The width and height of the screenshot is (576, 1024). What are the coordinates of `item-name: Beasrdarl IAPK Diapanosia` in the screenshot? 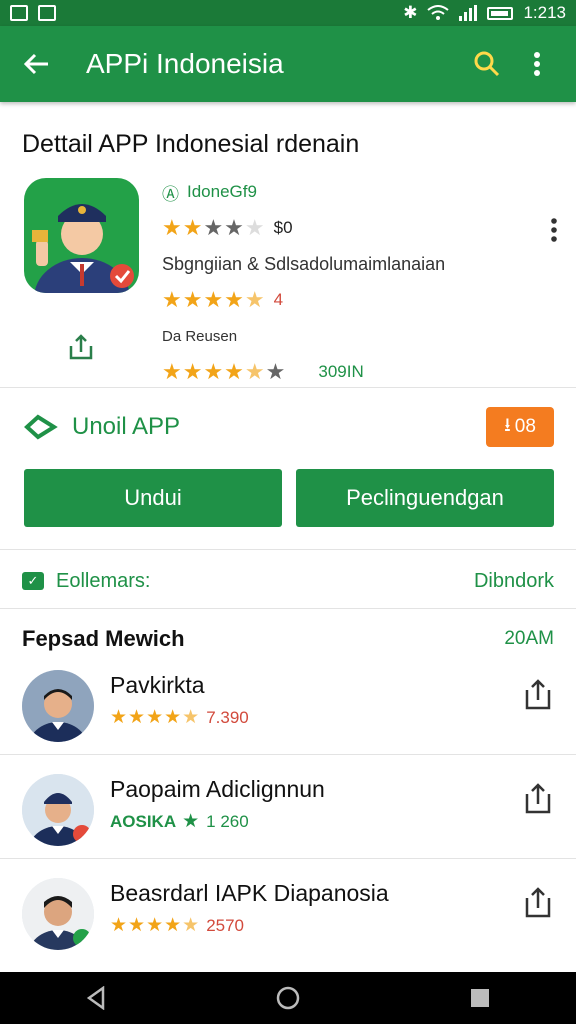 It's located at (249, 893).